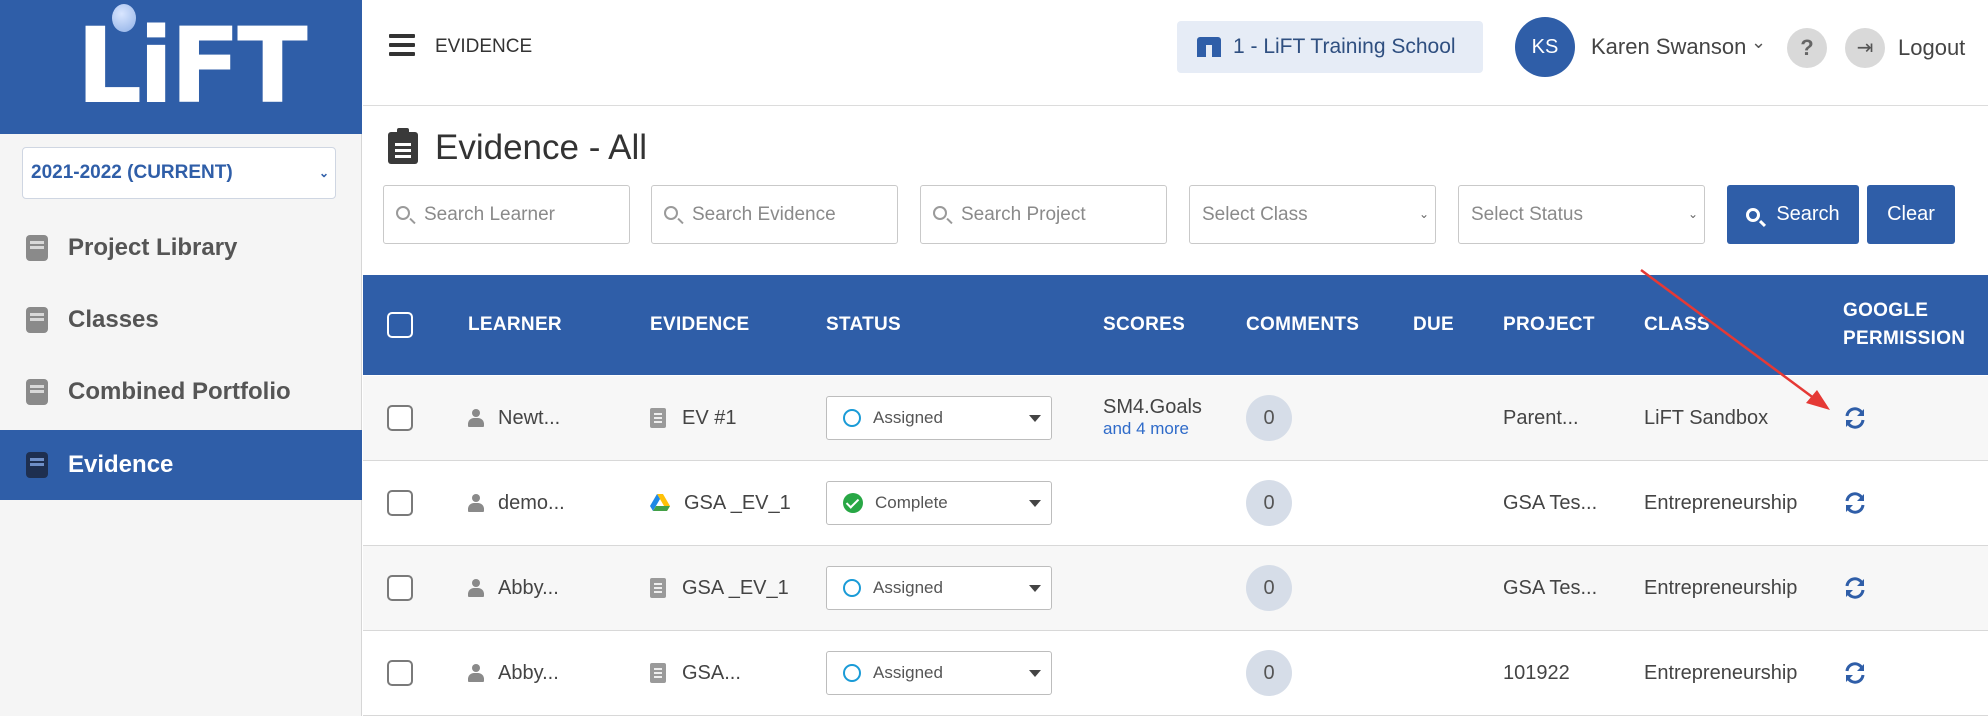 Image resolution: width=1988 pixels, height=716 pixels. Describe the element at coordinates (1668, 47) in the screenshot. I see `user-name: Karen Swanson` at that location.